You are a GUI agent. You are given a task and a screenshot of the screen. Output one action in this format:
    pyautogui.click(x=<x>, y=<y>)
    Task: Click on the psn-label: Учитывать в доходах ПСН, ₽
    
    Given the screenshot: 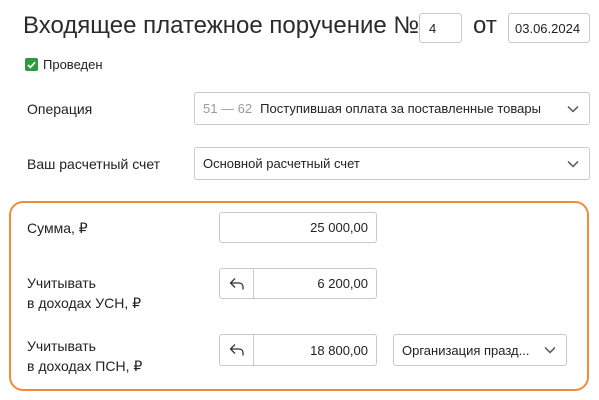 What is the action you would take?
    pyautogui.click(x=84, y=356)
    